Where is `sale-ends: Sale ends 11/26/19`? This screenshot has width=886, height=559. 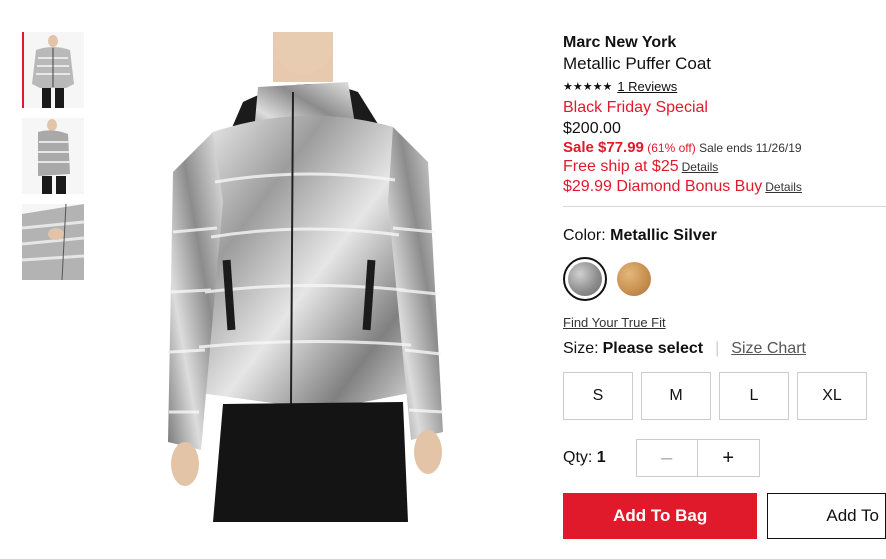
sale-ends: Sale ends 11/26/19 is located at coordinates (750, 148).